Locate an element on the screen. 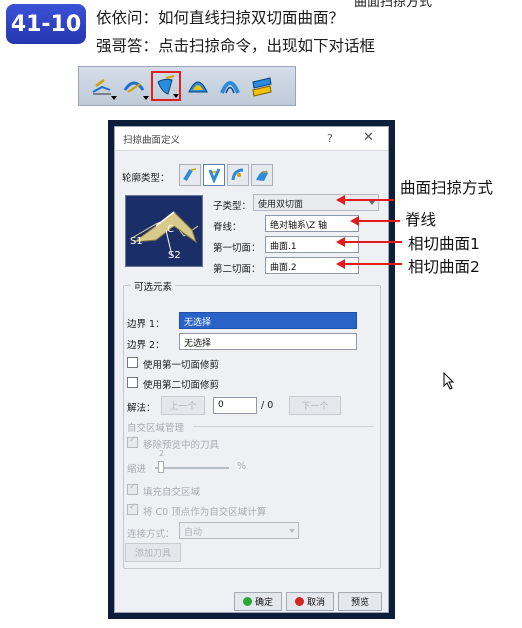  dialog-titlebar: 扫掠曲面定义 ? ✕ is located at coordinates (251, 139).